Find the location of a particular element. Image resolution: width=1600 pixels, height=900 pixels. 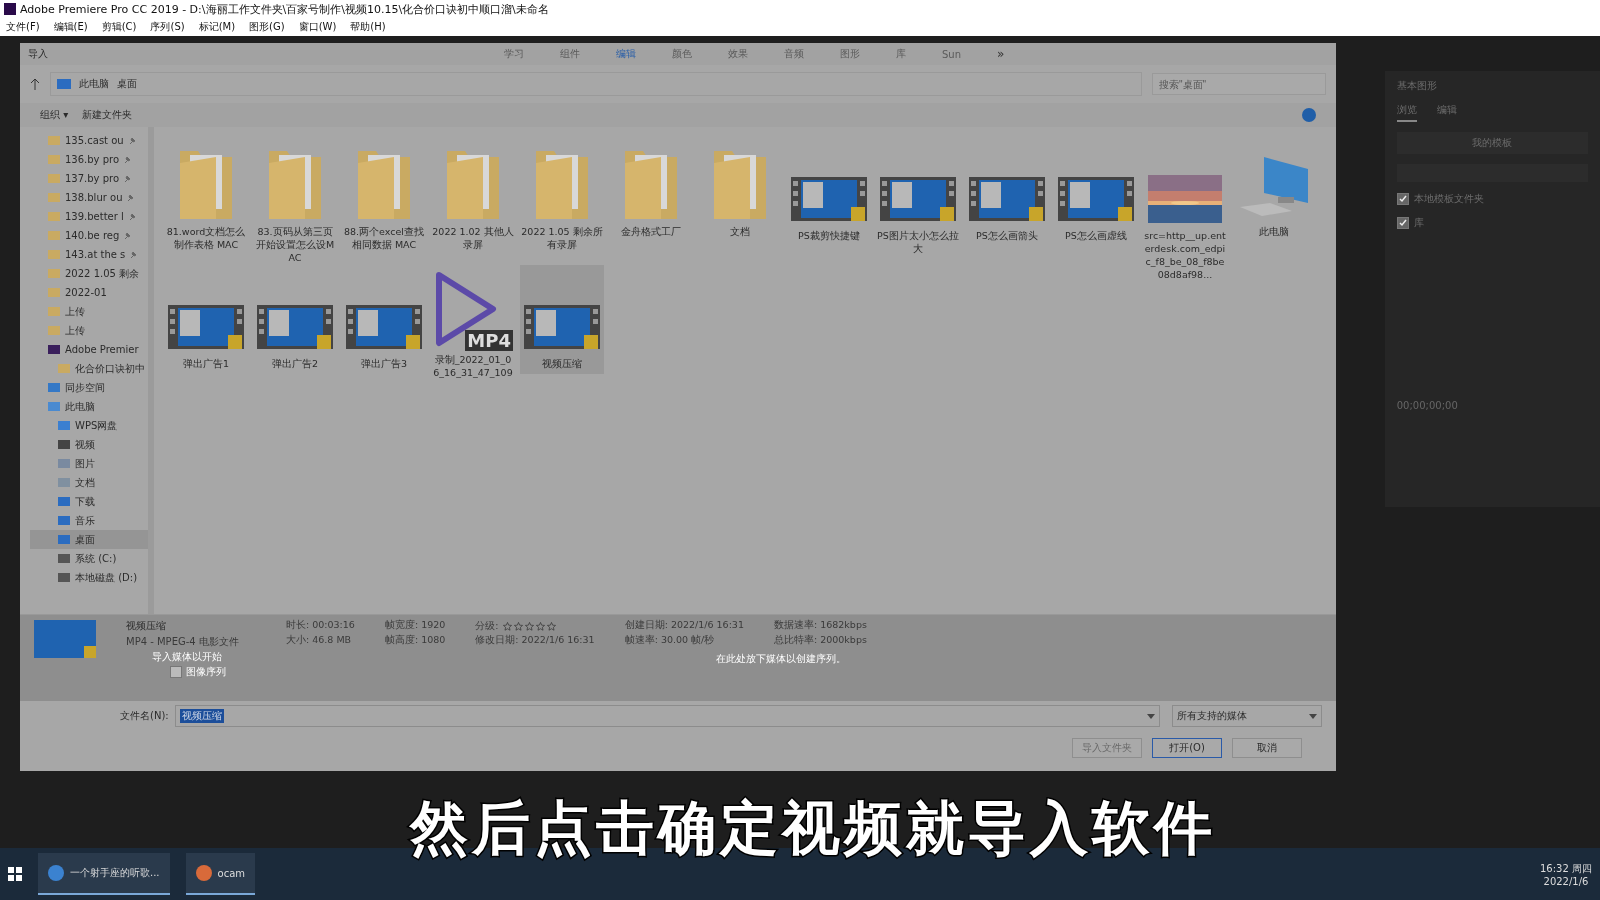

dialog-button: 取消 is located at coordinates (1267, 748).